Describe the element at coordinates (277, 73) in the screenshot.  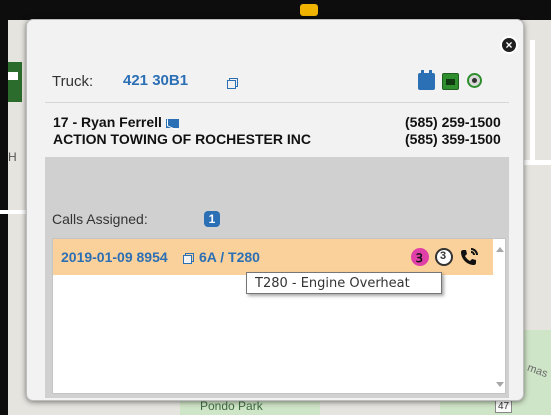
I see `truck-header: Truck: 421 30B1` at that location.